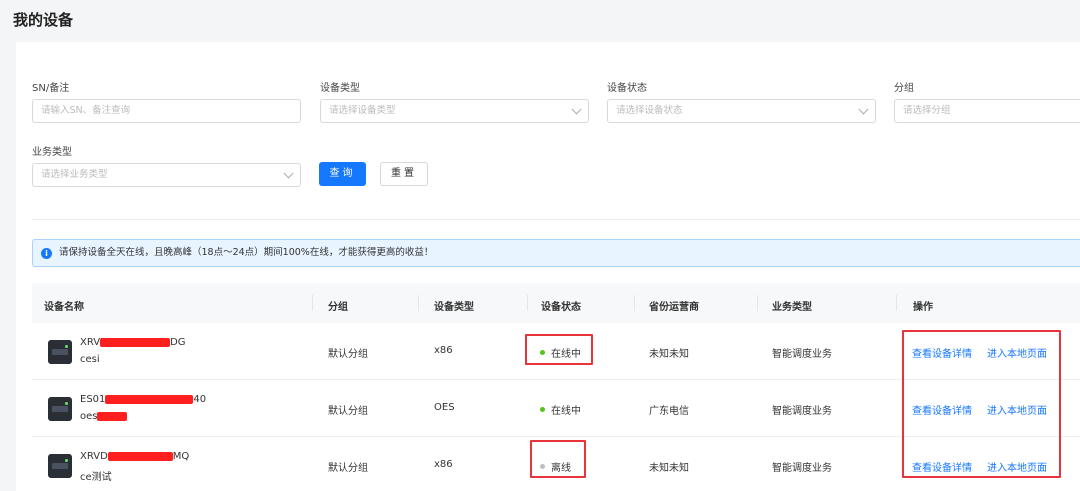 The image size is (1080, 491). Describe the element at coordinates (181, 456) in the screenshot. I see `sn-suffix: MQ` at that location.